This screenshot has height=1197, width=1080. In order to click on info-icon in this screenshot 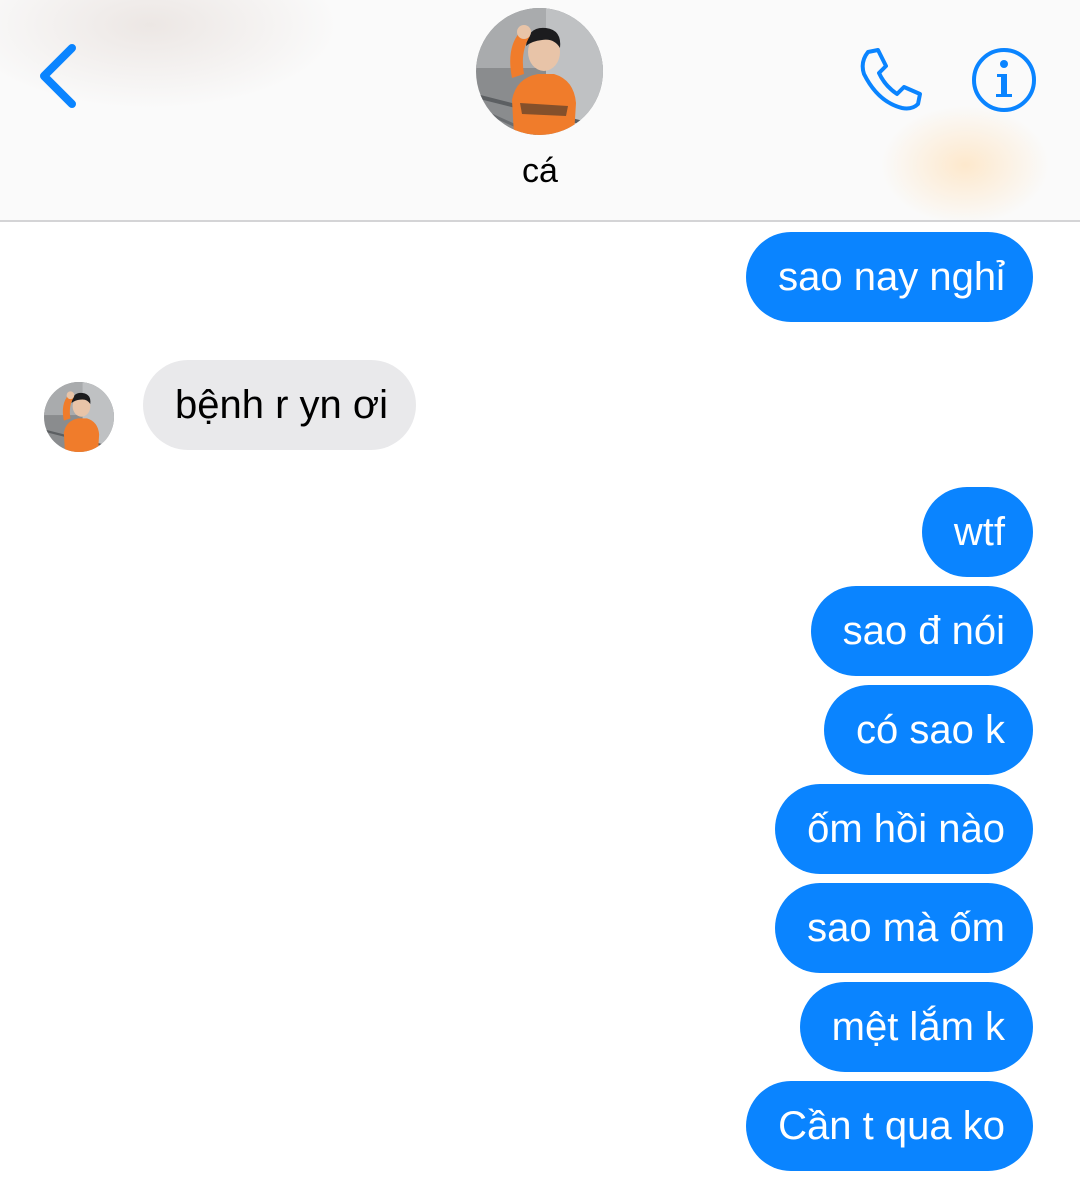, I will do `click(1004, 80)`.